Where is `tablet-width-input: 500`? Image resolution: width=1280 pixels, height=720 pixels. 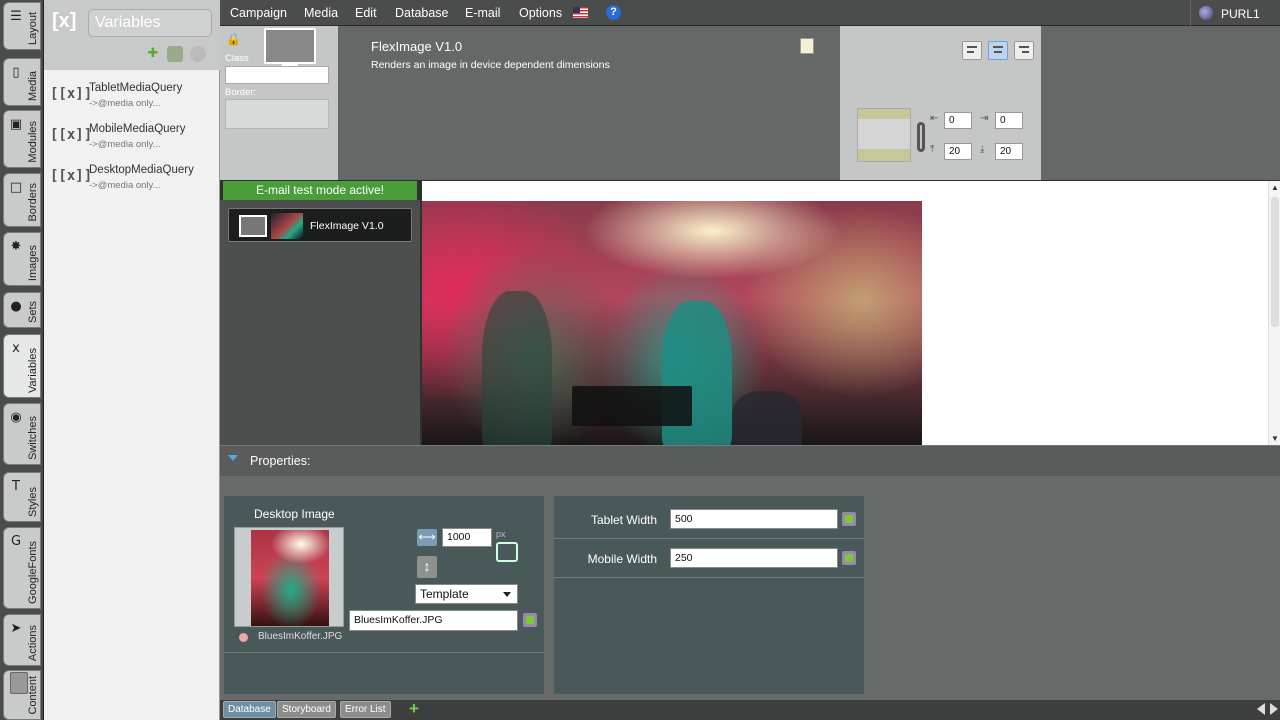
tablet-width-input: 500 is located at coordinates (754, 519).